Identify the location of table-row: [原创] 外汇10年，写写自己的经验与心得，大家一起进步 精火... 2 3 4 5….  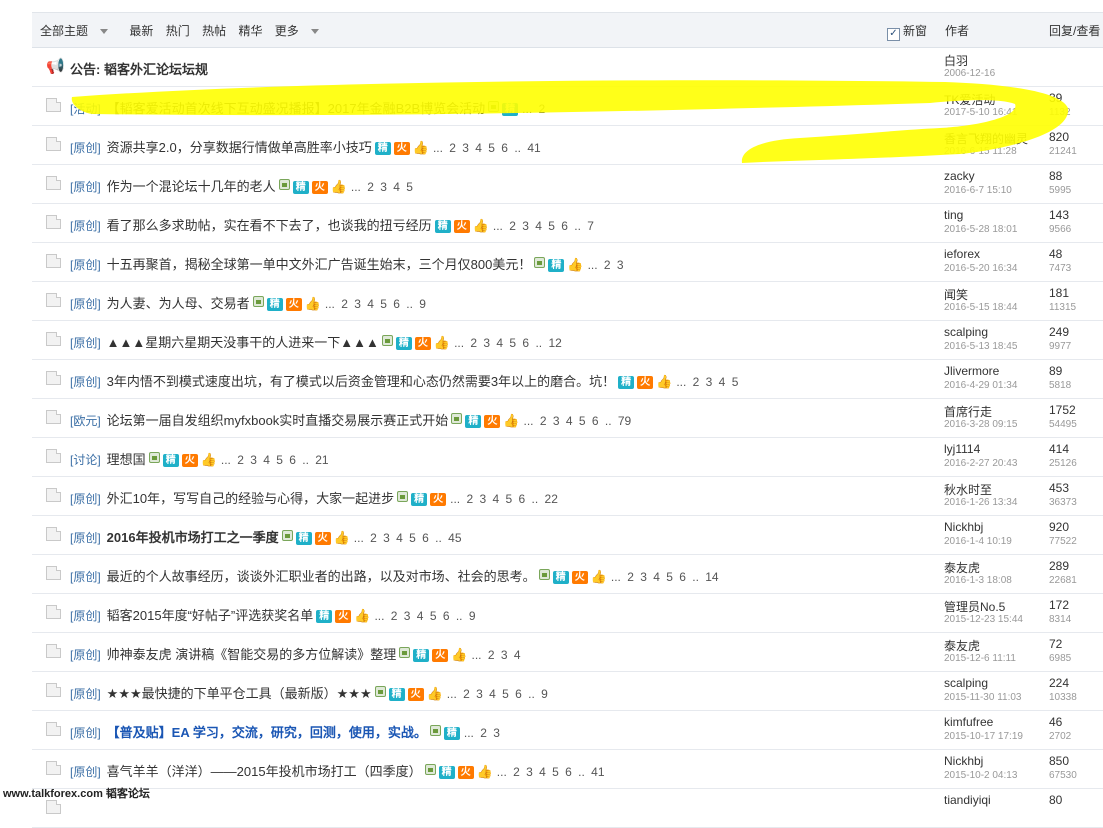
(567, 496).